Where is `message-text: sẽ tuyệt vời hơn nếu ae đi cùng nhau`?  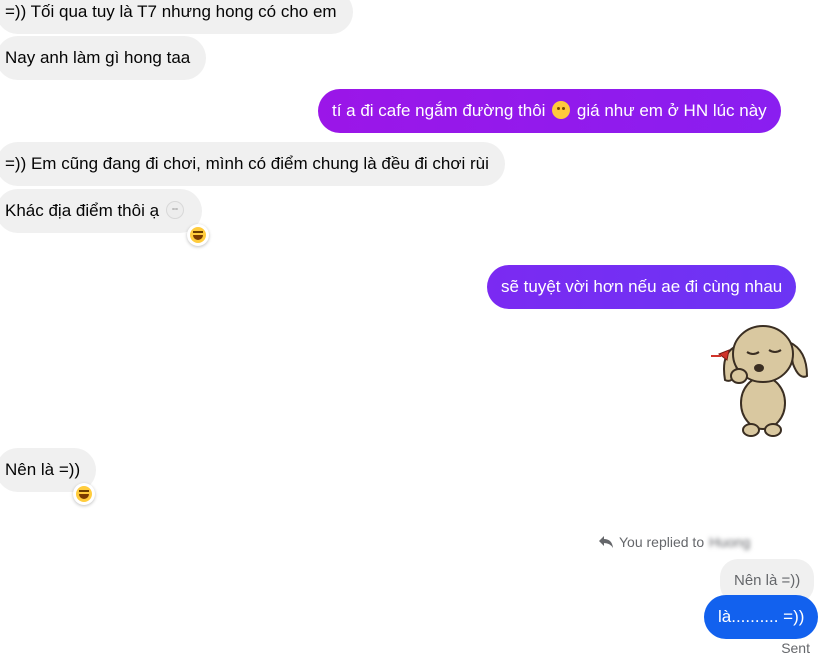
message-text: sẽ tuyệt vời hơn nếu ae đi cùng nhau is located at coordinates (642, 286).